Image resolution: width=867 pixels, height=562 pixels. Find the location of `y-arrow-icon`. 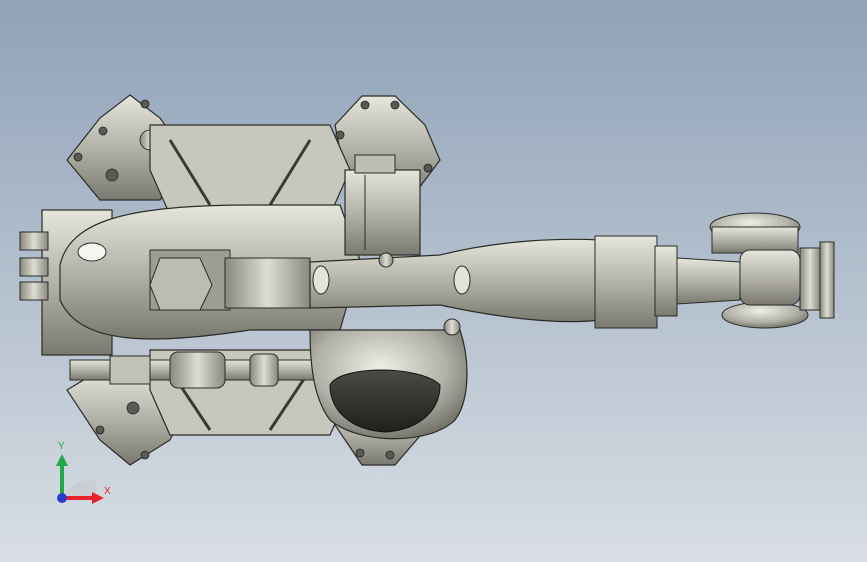

y-arrow-icon is located at coordinates (62, 460).